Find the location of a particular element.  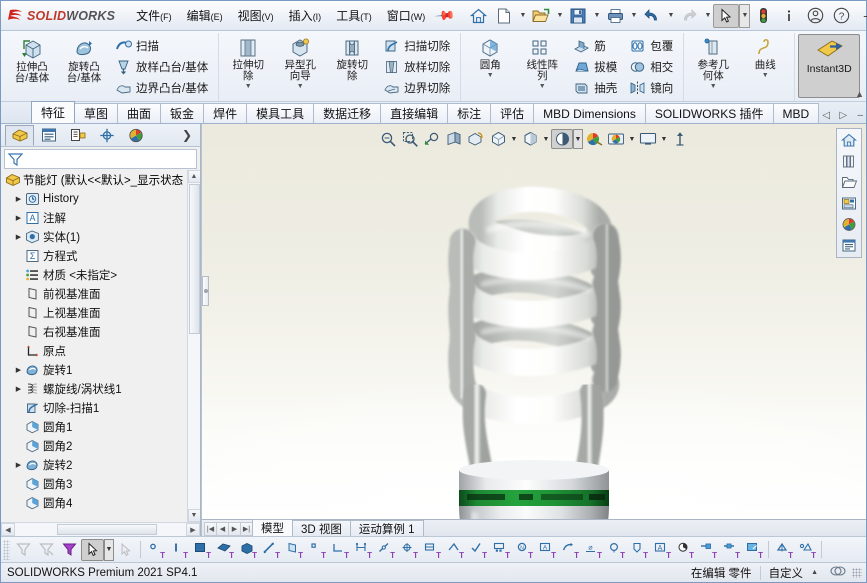

filter-datum-button: N T is located at coordinates (523, 550).